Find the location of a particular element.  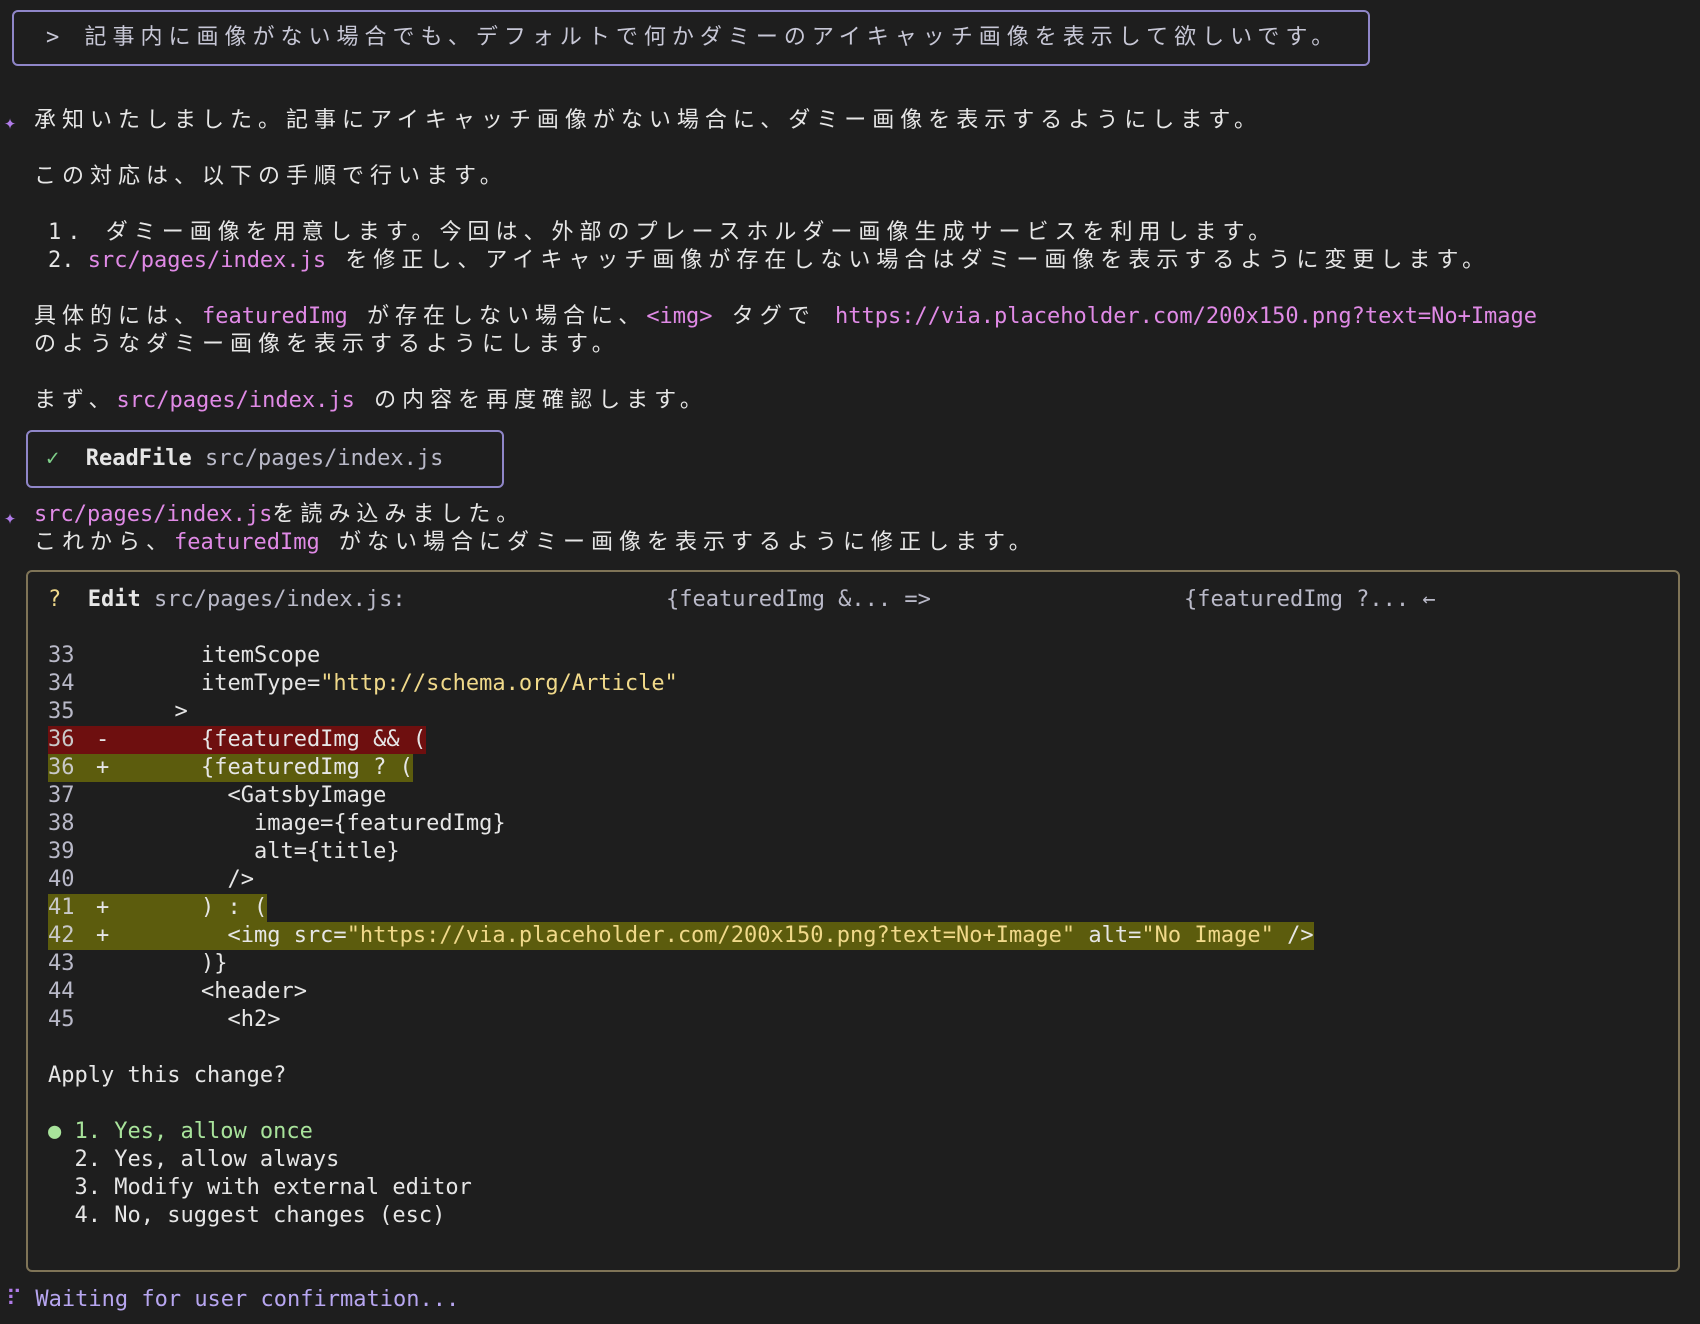

detail-code-1: featuredImg is located at coordinates (275, 316).